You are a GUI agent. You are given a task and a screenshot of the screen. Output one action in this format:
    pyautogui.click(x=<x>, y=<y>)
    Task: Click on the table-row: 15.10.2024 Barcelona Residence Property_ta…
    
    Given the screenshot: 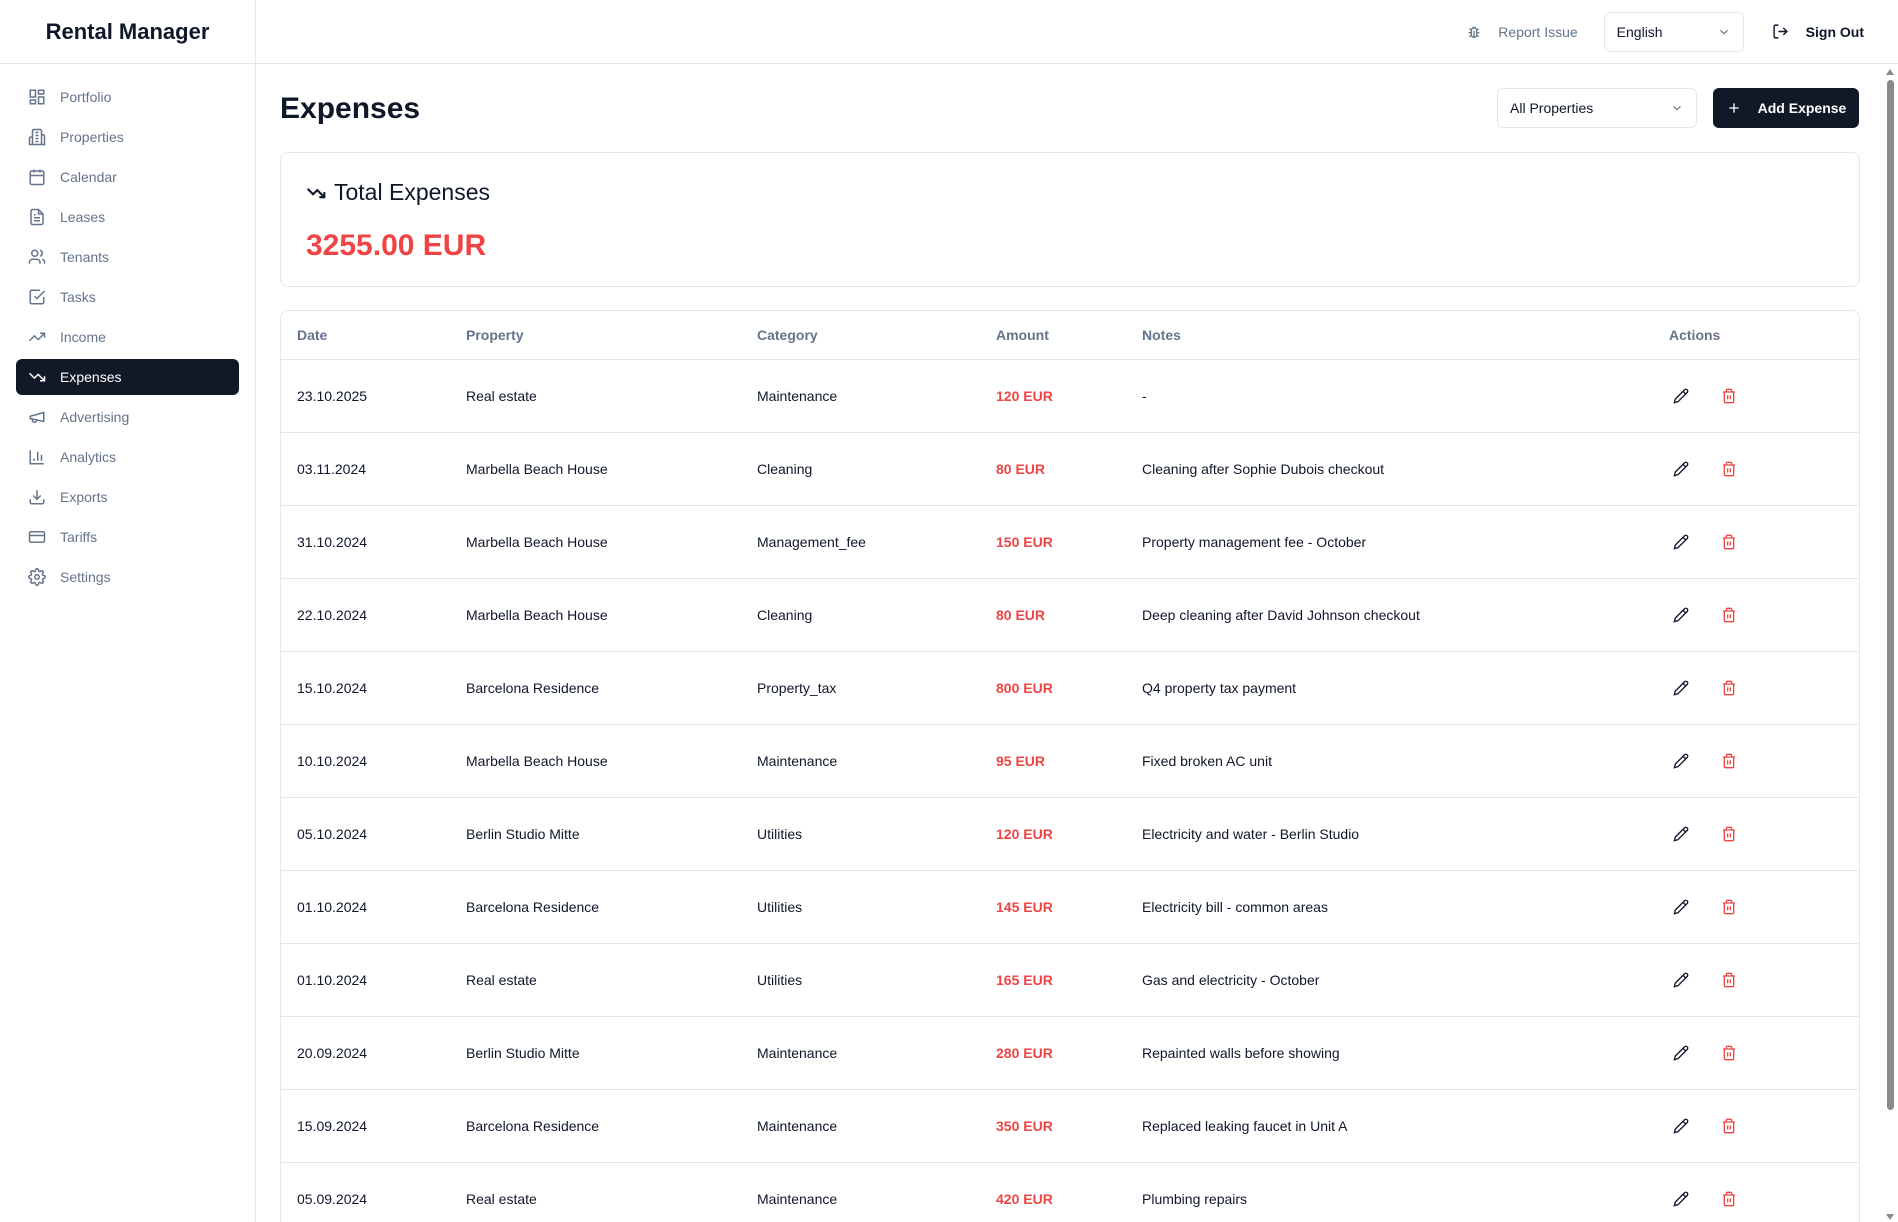 What is the action you would take?
    pyautogui.click(x=1070, y=687)
    